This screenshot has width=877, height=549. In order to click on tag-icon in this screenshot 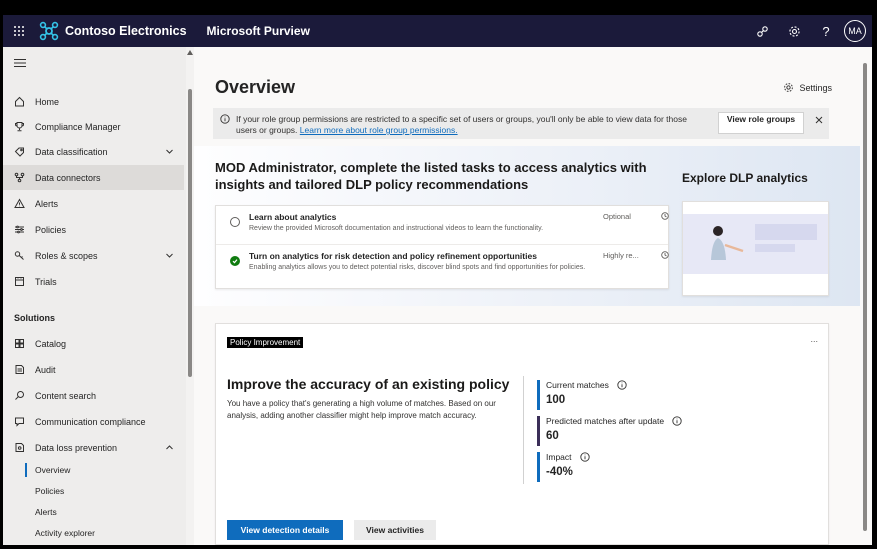, I will do `click(19, 152)`.